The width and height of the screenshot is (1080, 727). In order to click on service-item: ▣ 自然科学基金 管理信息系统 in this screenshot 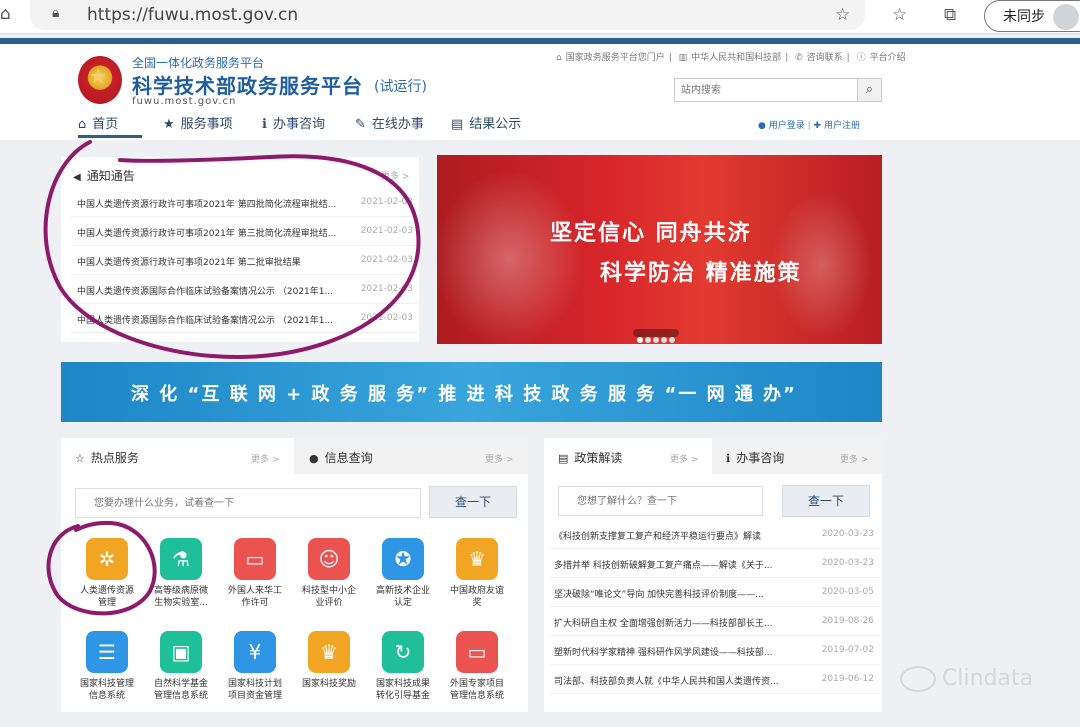, I will do `click(181, 671)`.